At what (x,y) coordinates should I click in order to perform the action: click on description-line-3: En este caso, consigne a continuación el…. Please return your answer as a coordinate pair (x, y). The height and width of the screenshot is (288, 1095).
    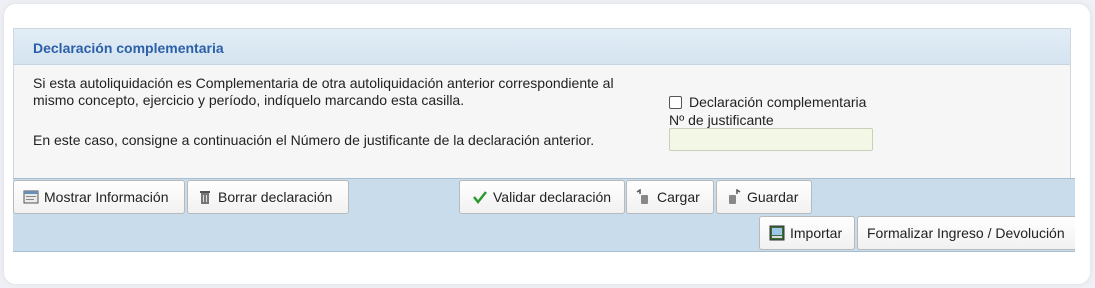
    Looking at the image, I should click on (314, 140).